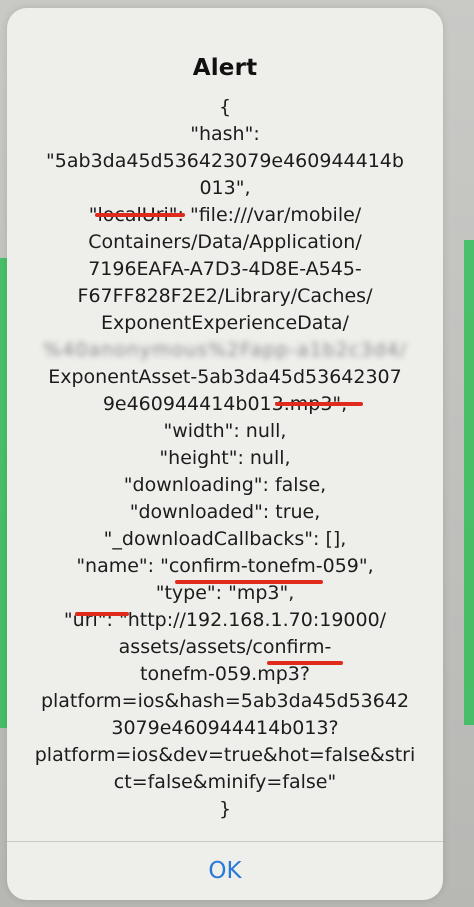 The height and width of the screenshot is (907, 474). What do you see at coordinates (225, 782) in the screenshot?
I see `message-line: ct=false&minify=false"` at bounding box center [225, 782].